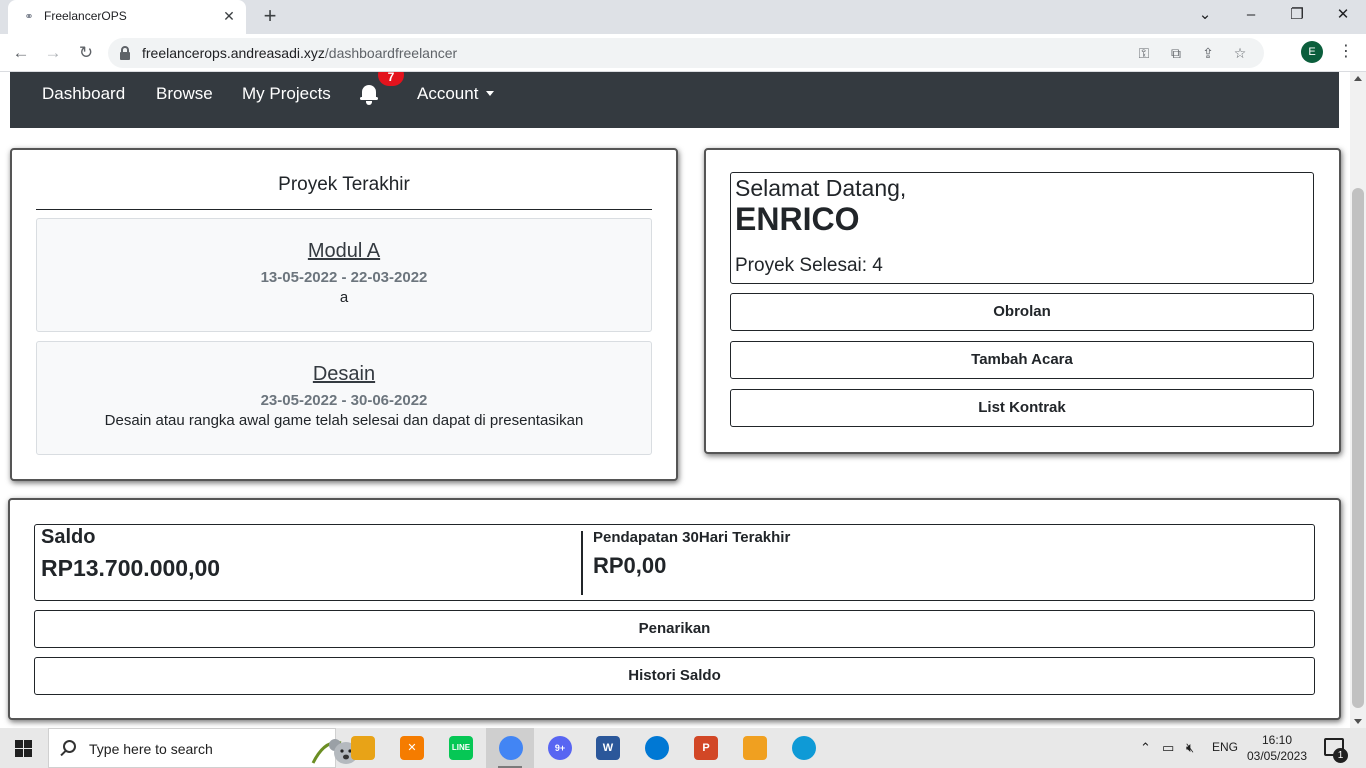 This screenshot has height=768, width=1366. What do you see at coordinates (490, 93) in the screenshot?
I see `caret-down-icon` at bounding box center [490, 93].